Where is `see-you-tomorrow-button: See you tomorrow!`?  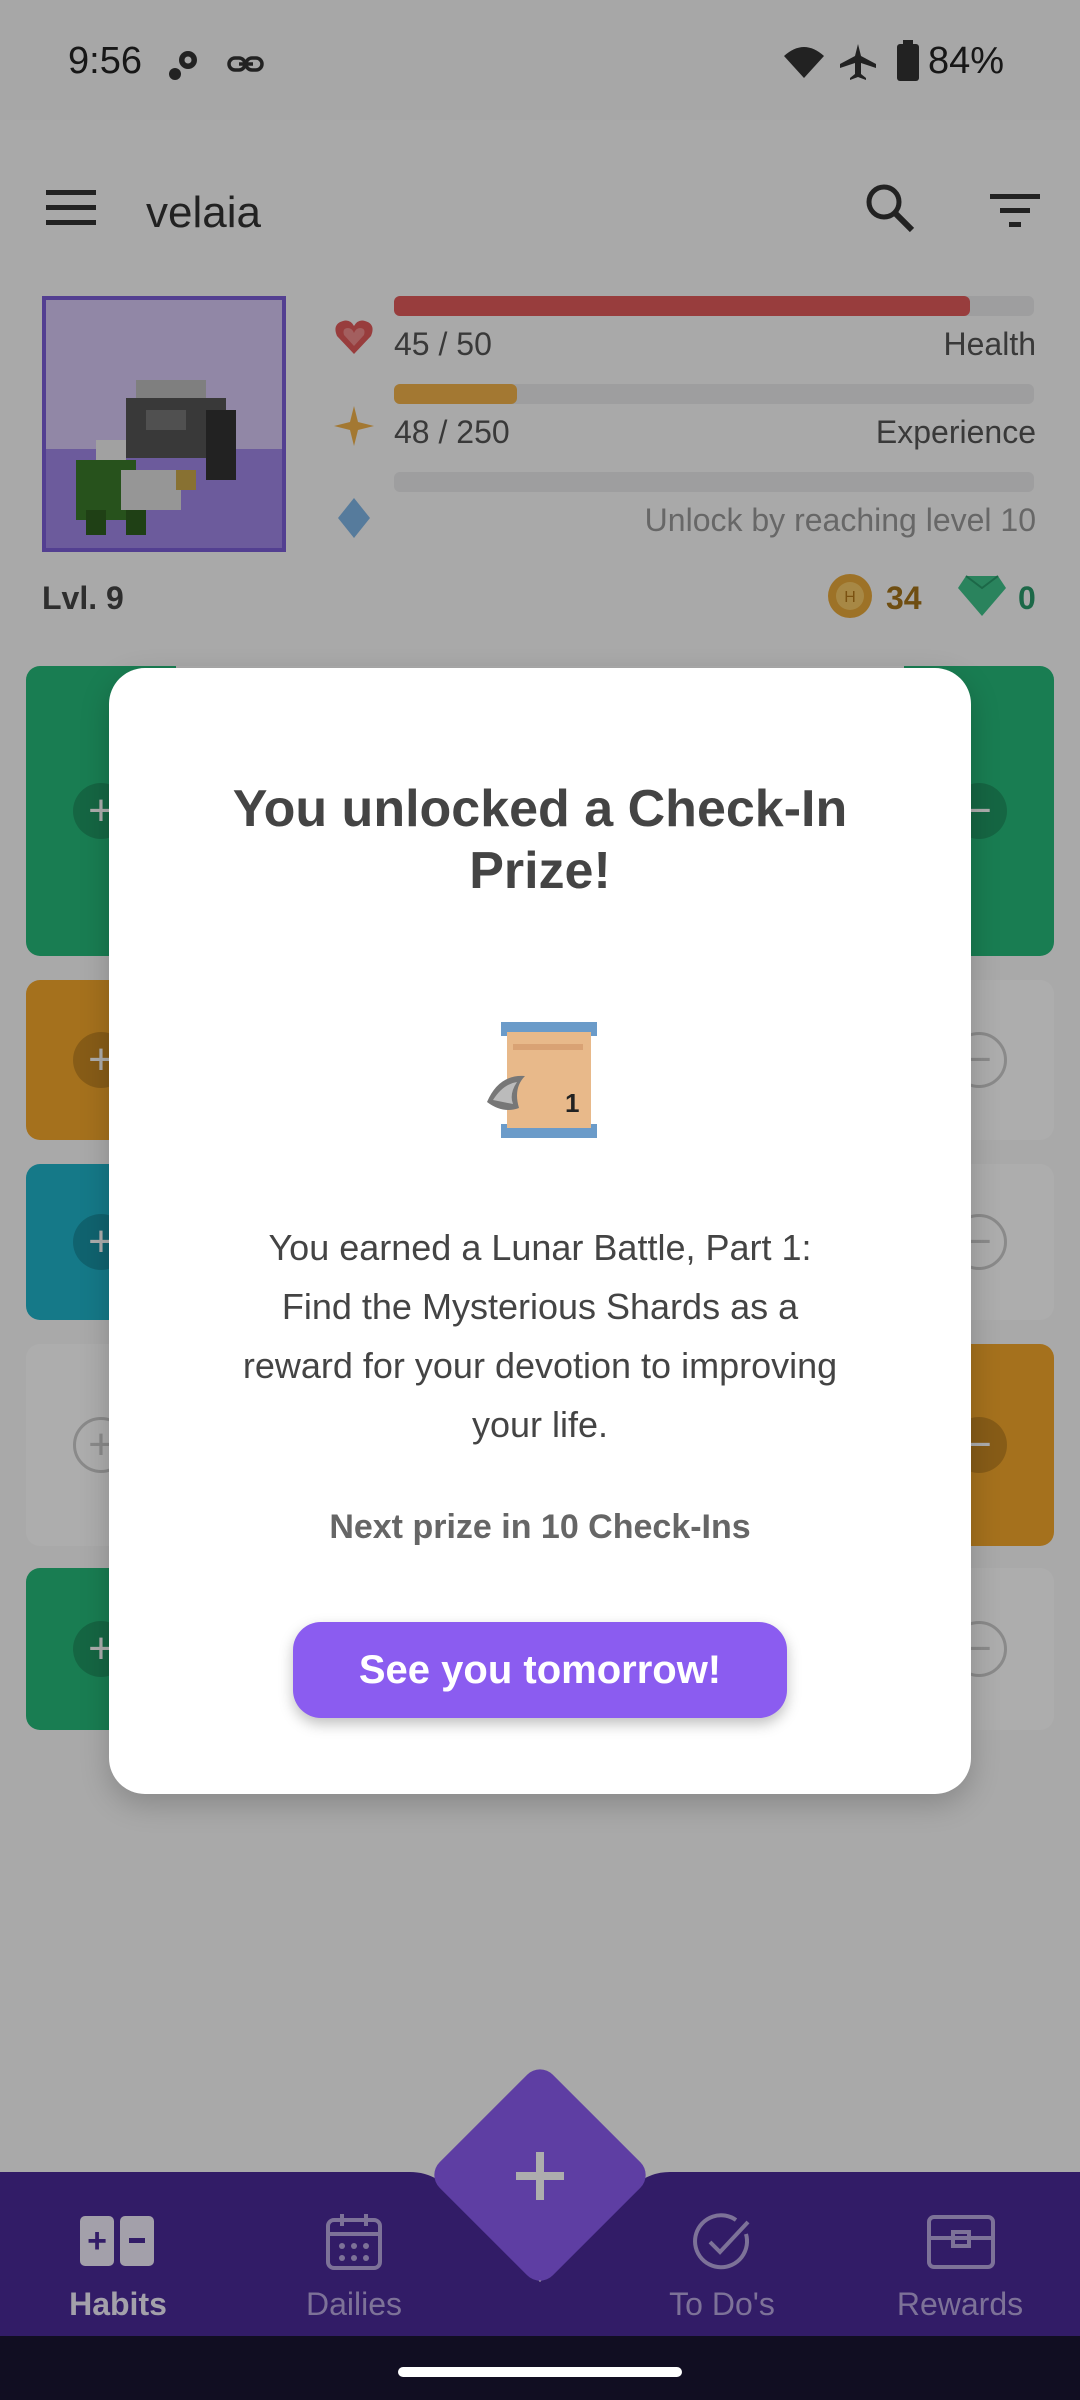 see-you-tomorrow-button: See you tomorrow! is located at coordinates (540, 1670).